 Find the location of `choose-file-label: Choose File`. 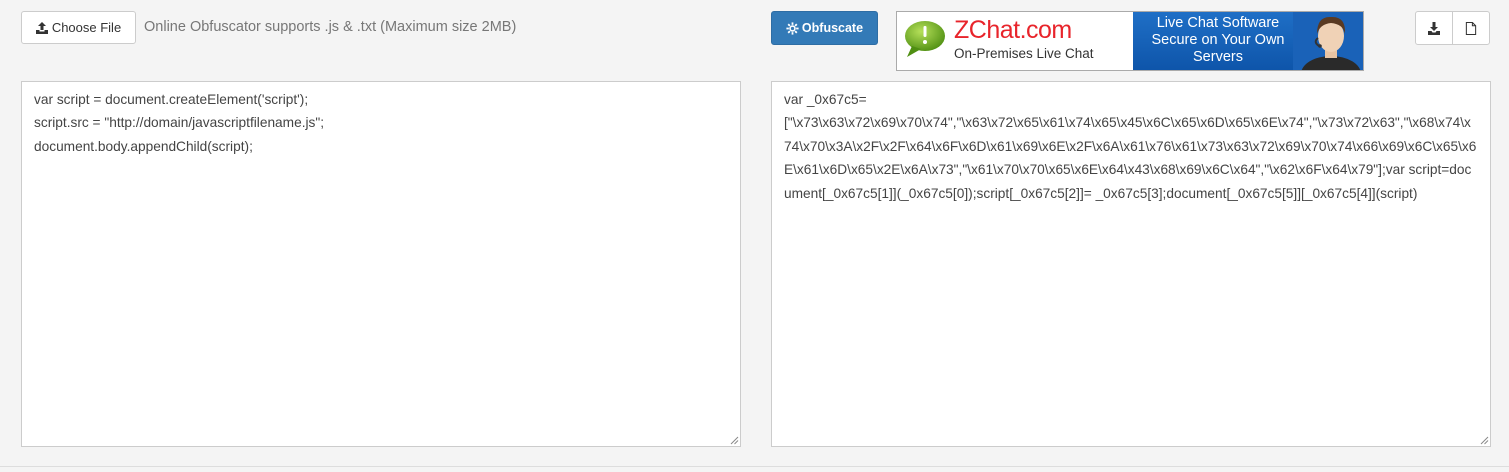

choose-file-label: Choose File is located at coordinates (86, 27).